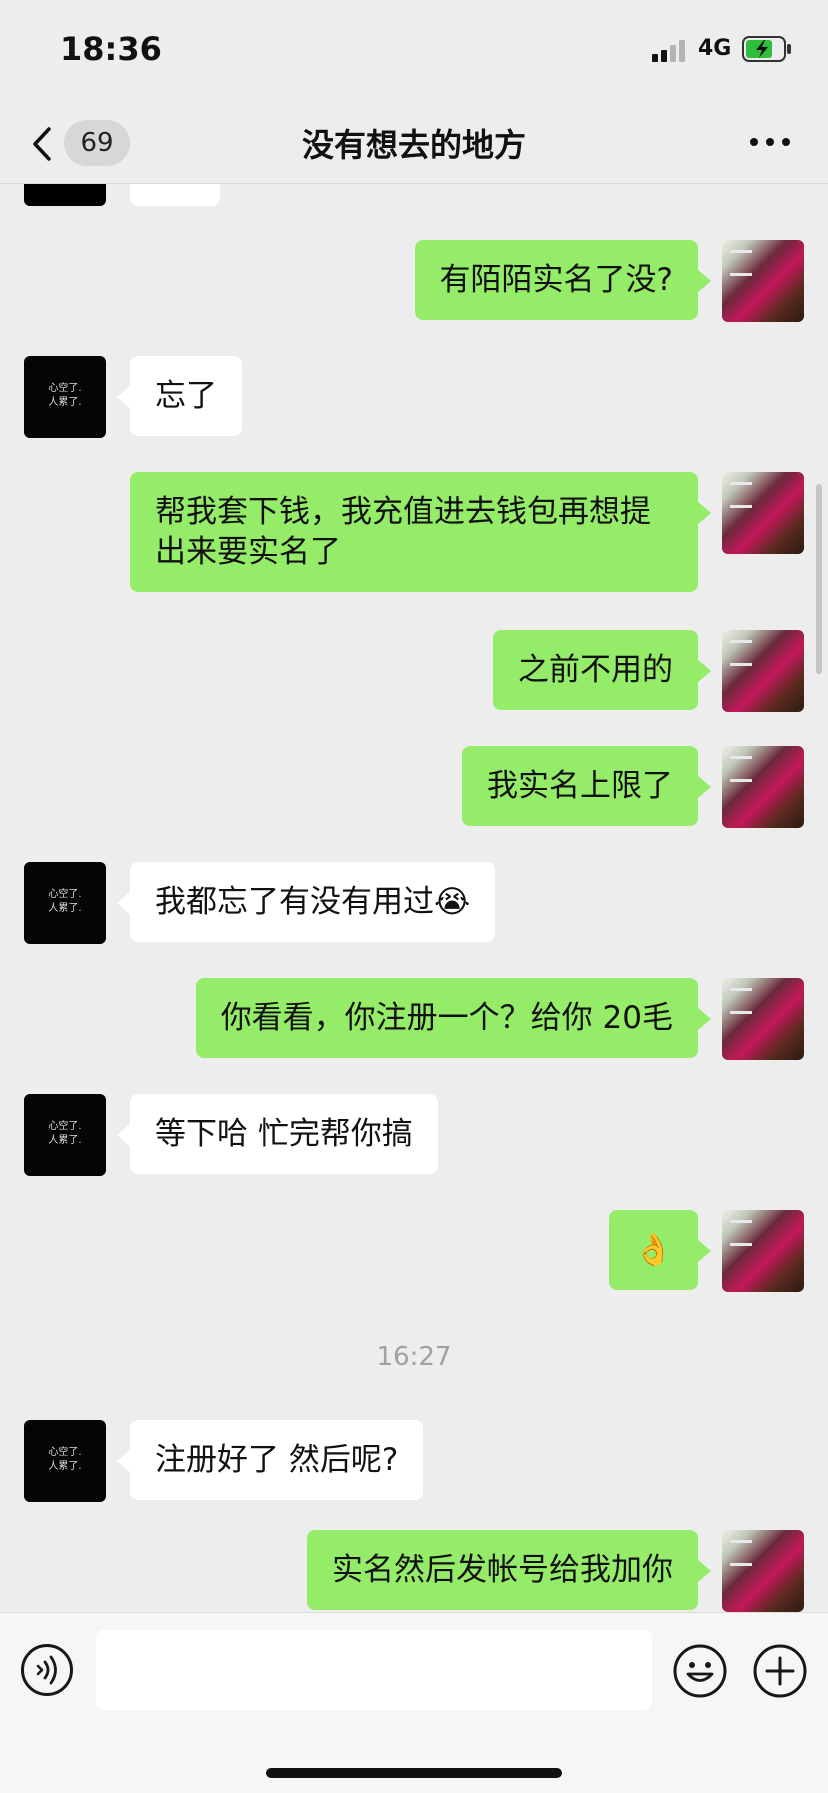 The height and width of the screenshot is (1793, 828). What do you see at coordinates (414, 1773) in the screenshot?
I see `home-indicator` at bounding box center [414, 1773].